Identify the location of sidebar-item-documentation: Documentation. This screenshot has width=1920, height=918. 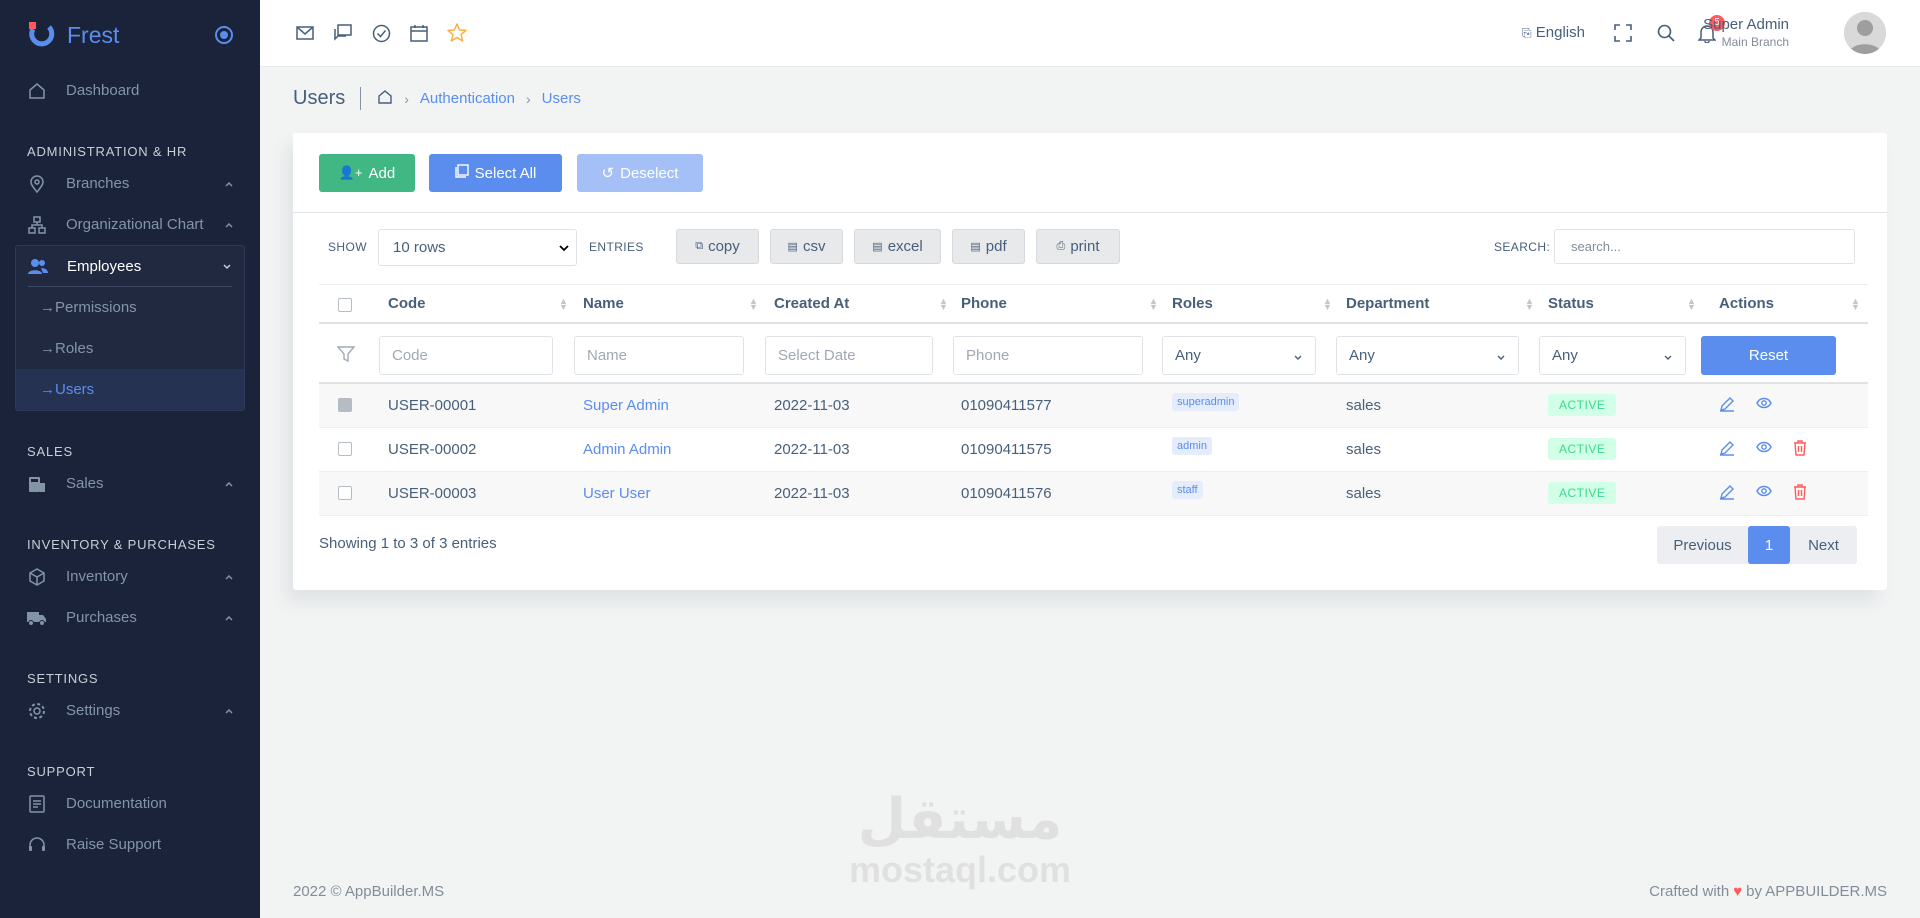
(130, 803).